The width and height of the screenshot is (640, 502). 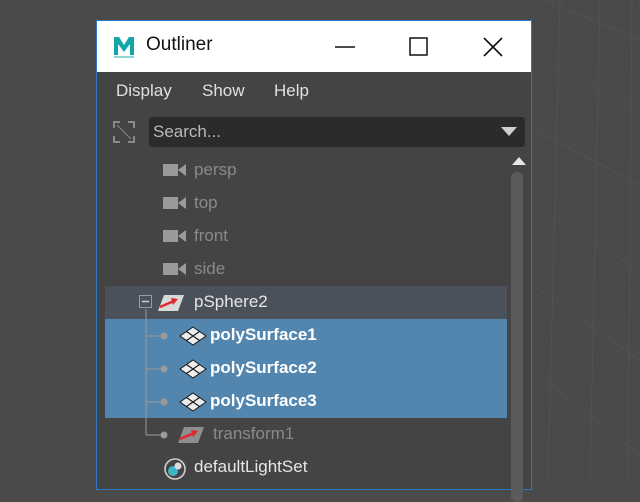 I want to click on tree-row-label: transform1, so click(x=254, y=433).